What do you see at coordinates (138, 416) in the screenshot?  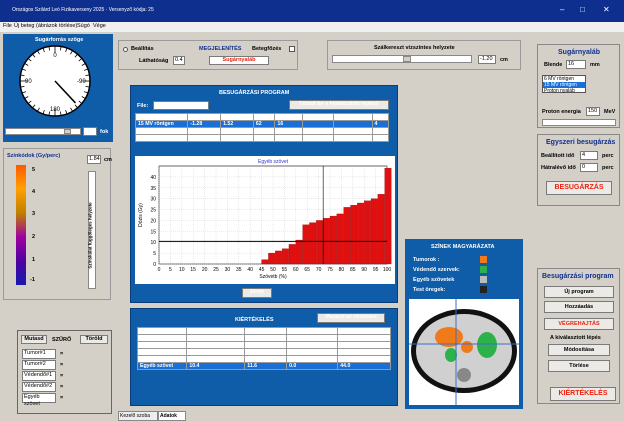 I see `tab-treatment-room: Kezelő szoba` at bounding box center [138, 416].